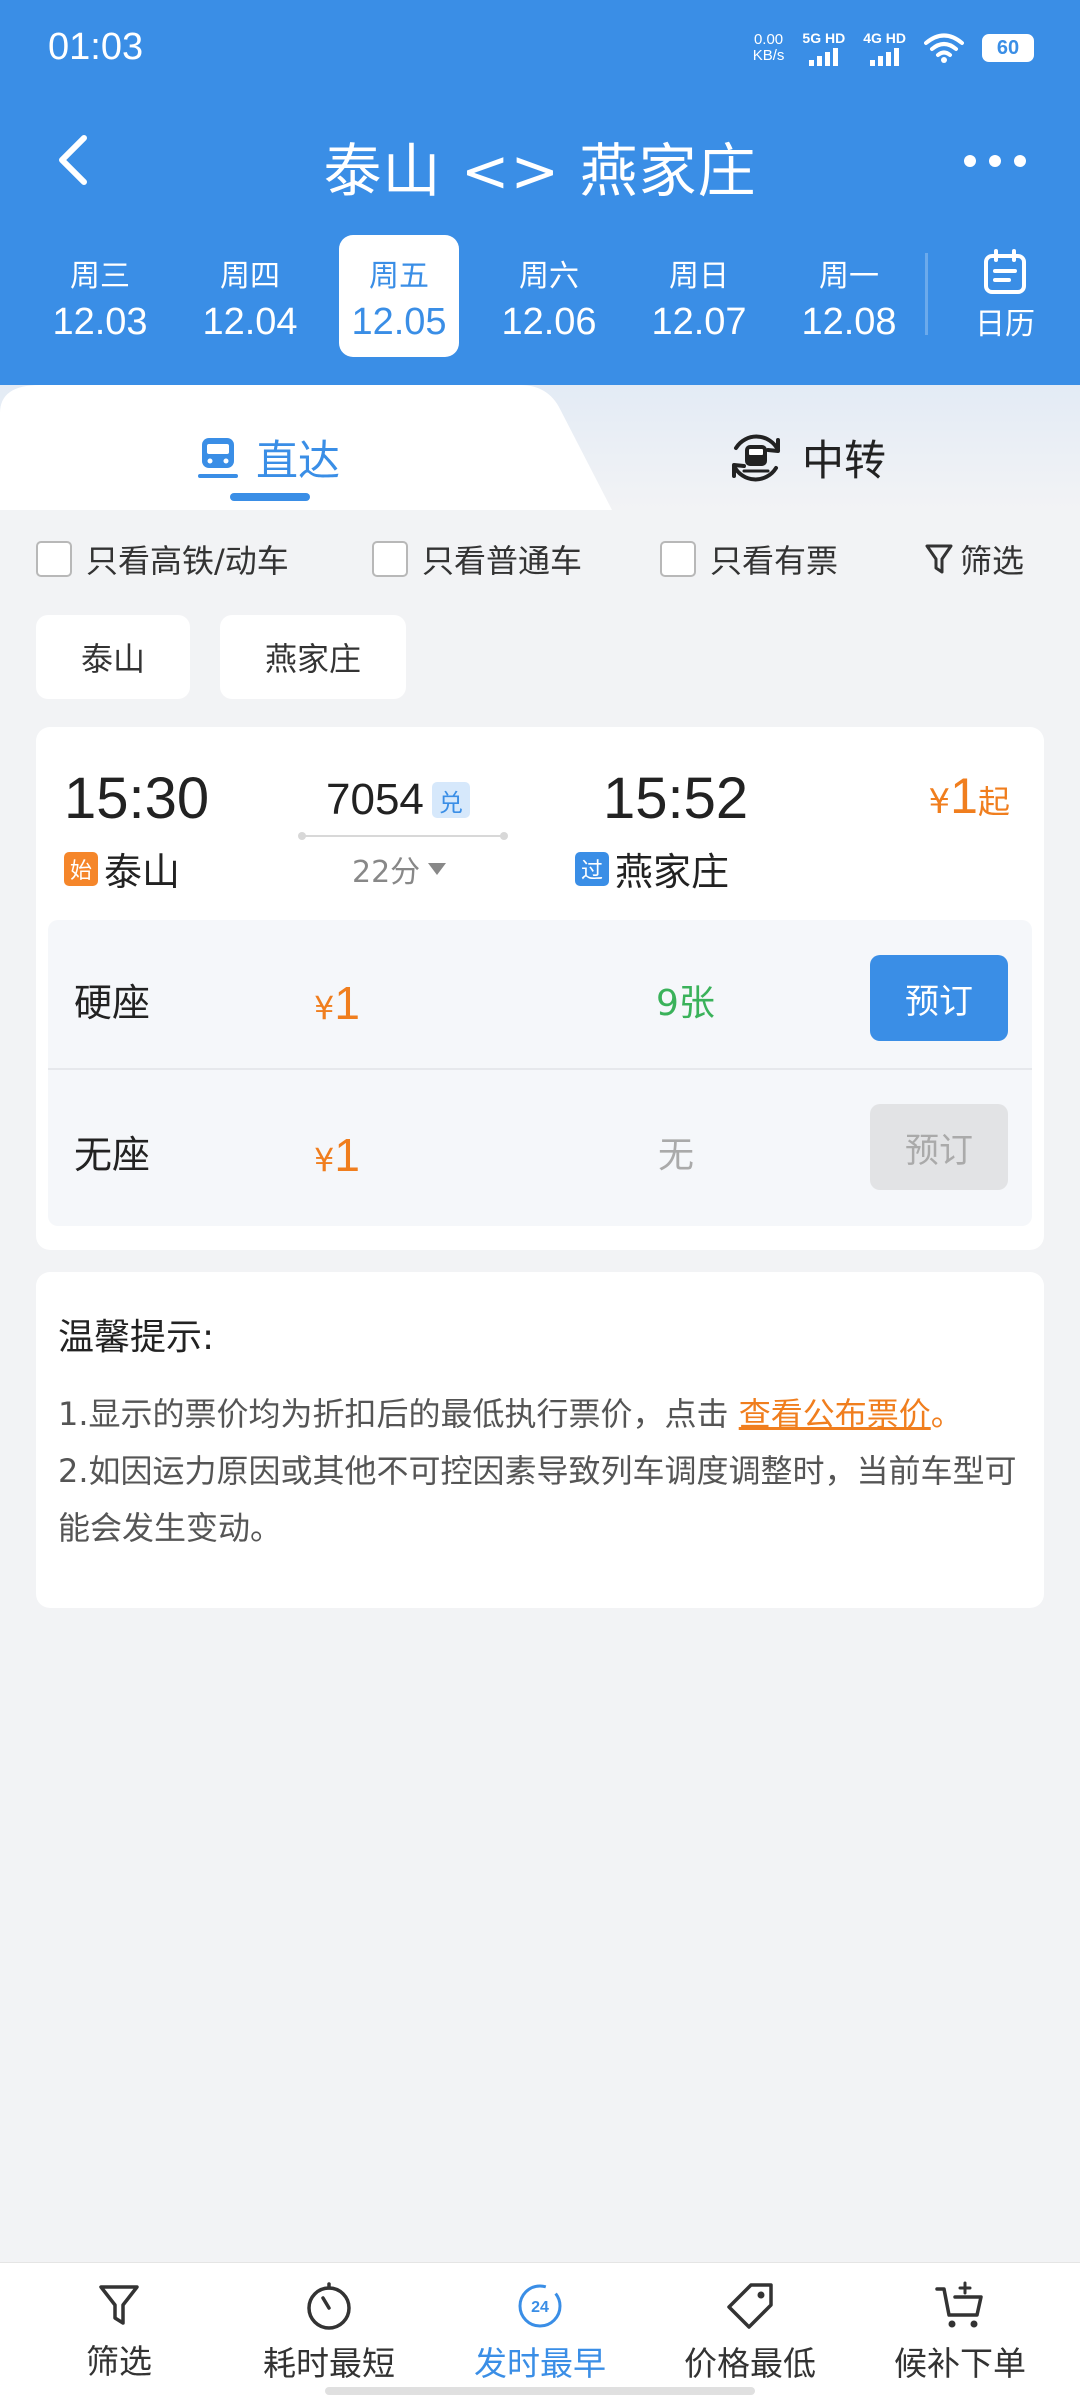 This screenshot has width=1080, height=2400. I want to click on book-button: 预订, so click(939, 998).